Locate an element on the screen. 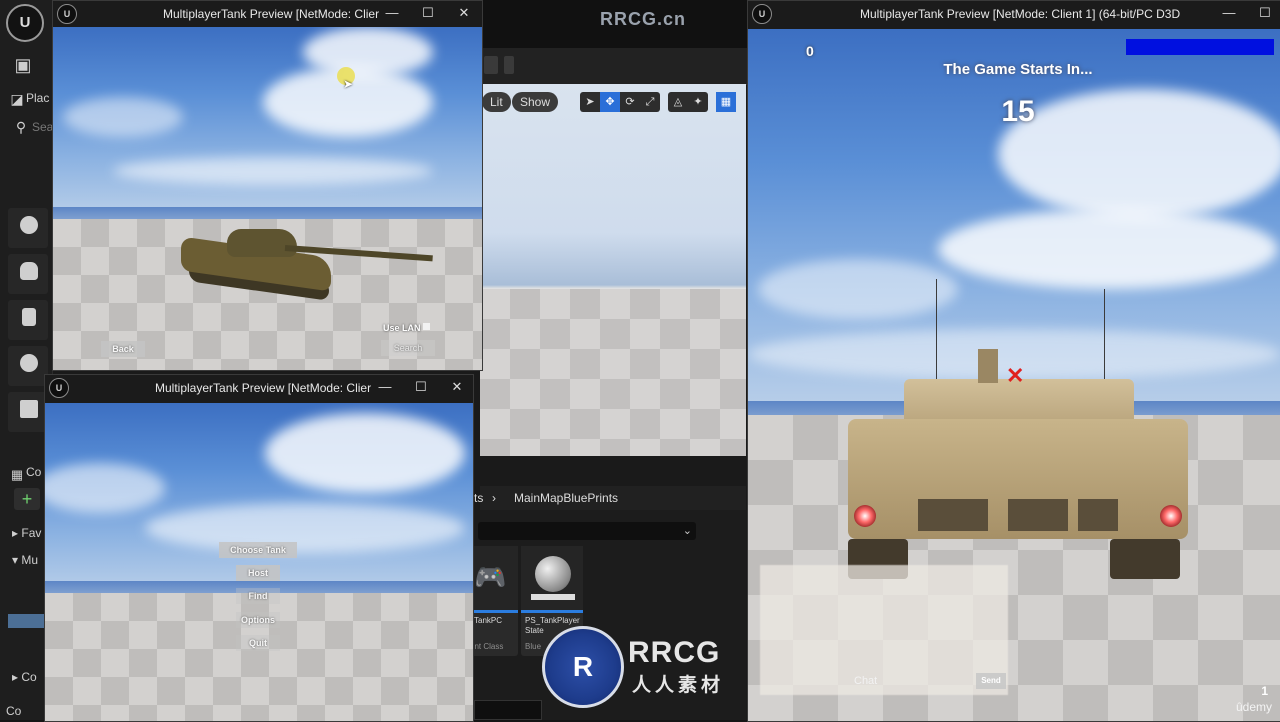 Image resolution: width=1280 pixels, height=722 pixels. grid-tools: ▦ is located at coordinates (726, 102).